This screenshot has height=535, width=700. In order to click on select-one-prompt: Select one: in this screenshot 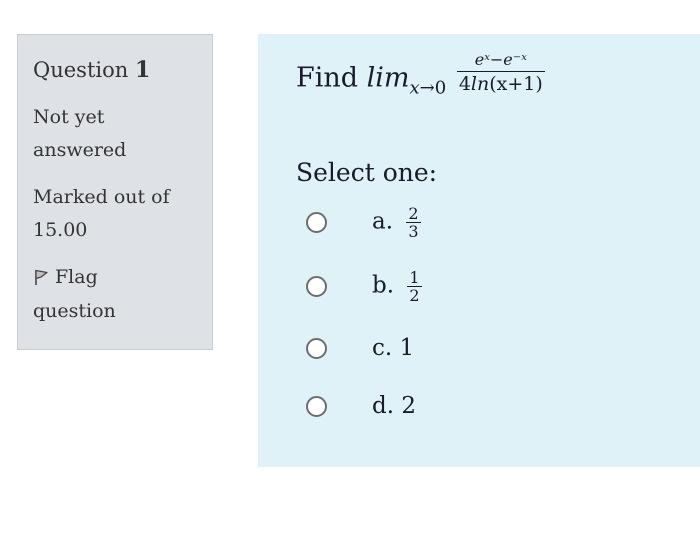, I will do `click(367, 172)`.